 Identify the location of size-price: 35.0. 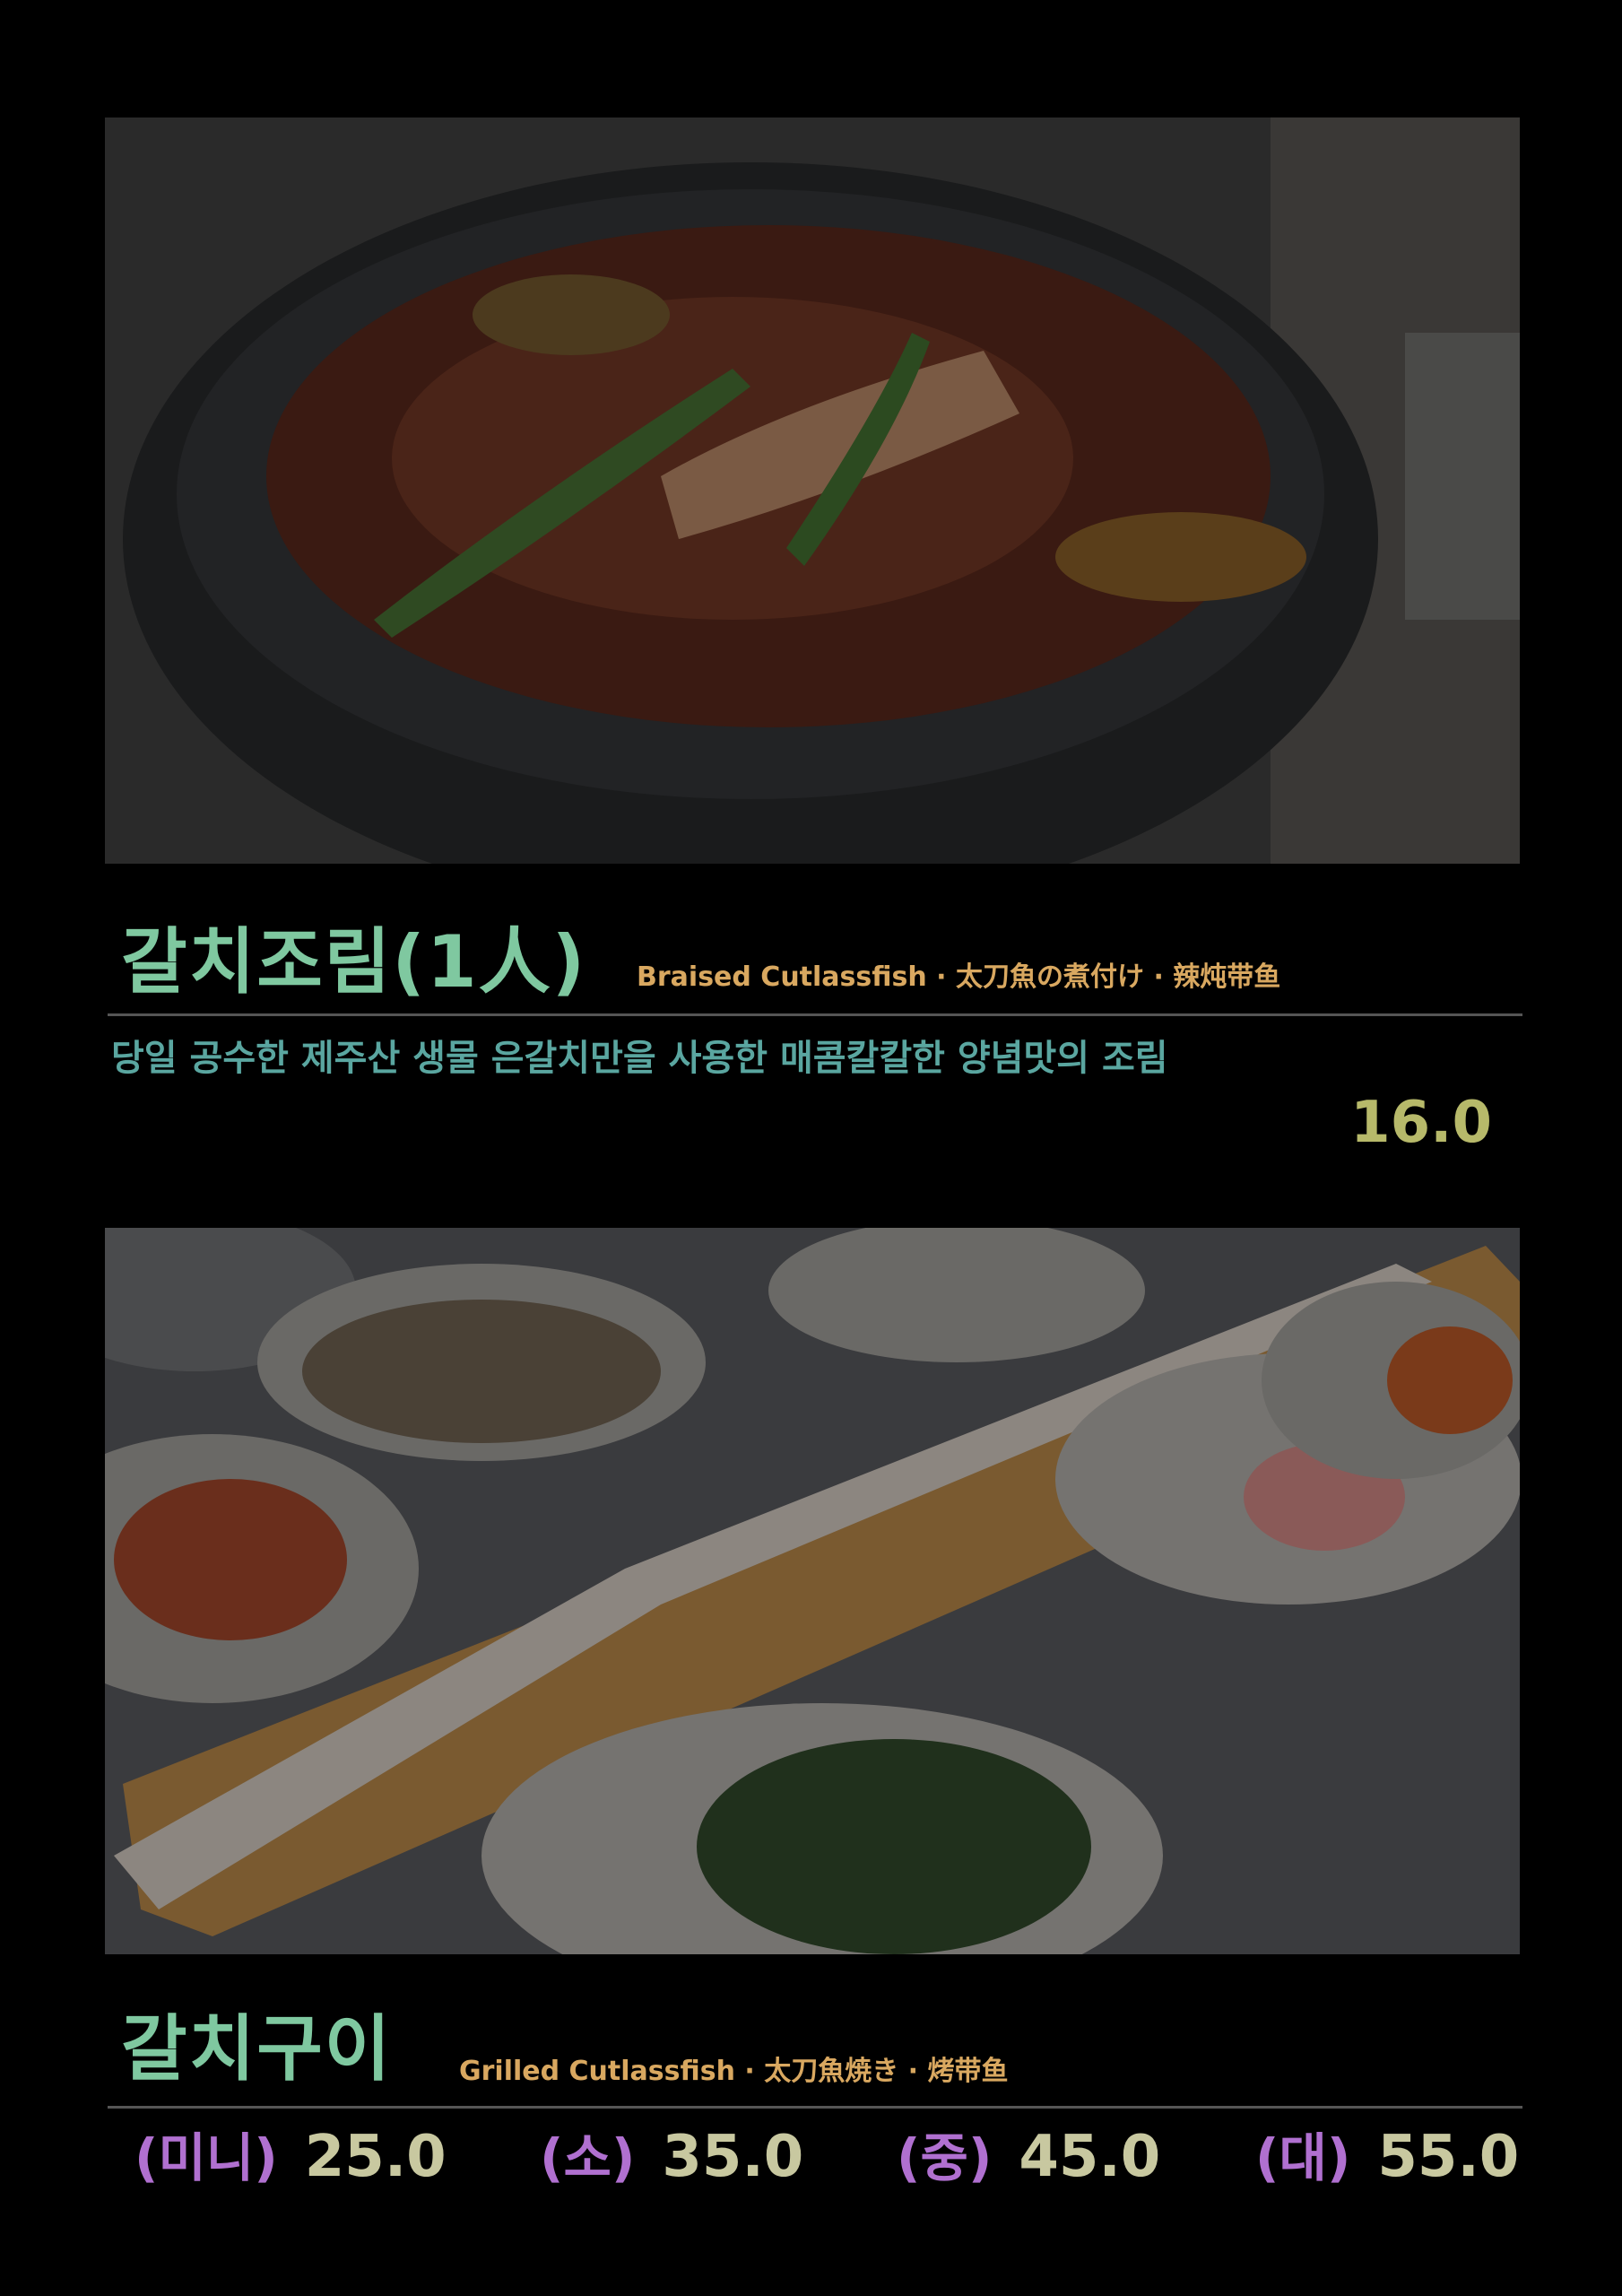
(733, 2157).